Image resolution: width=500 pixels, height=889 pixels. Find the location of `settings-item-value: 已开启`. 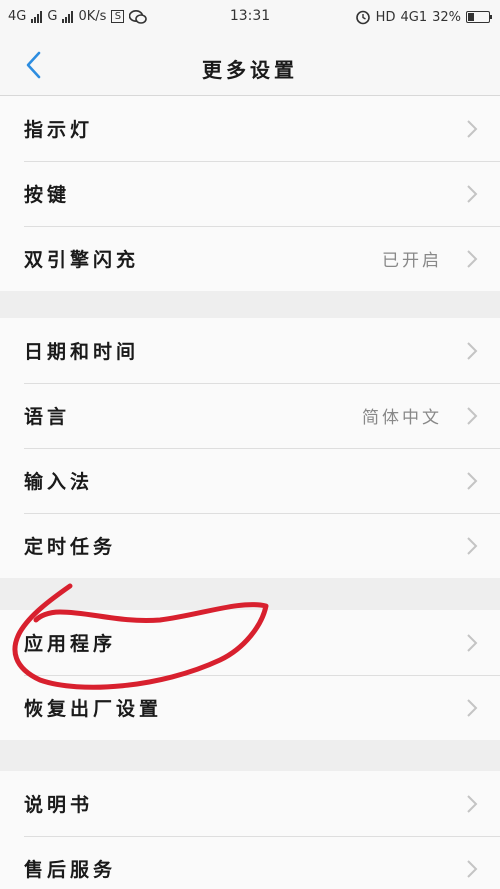

settings-item-value: 已开启 is located at coordinates (412, 261).